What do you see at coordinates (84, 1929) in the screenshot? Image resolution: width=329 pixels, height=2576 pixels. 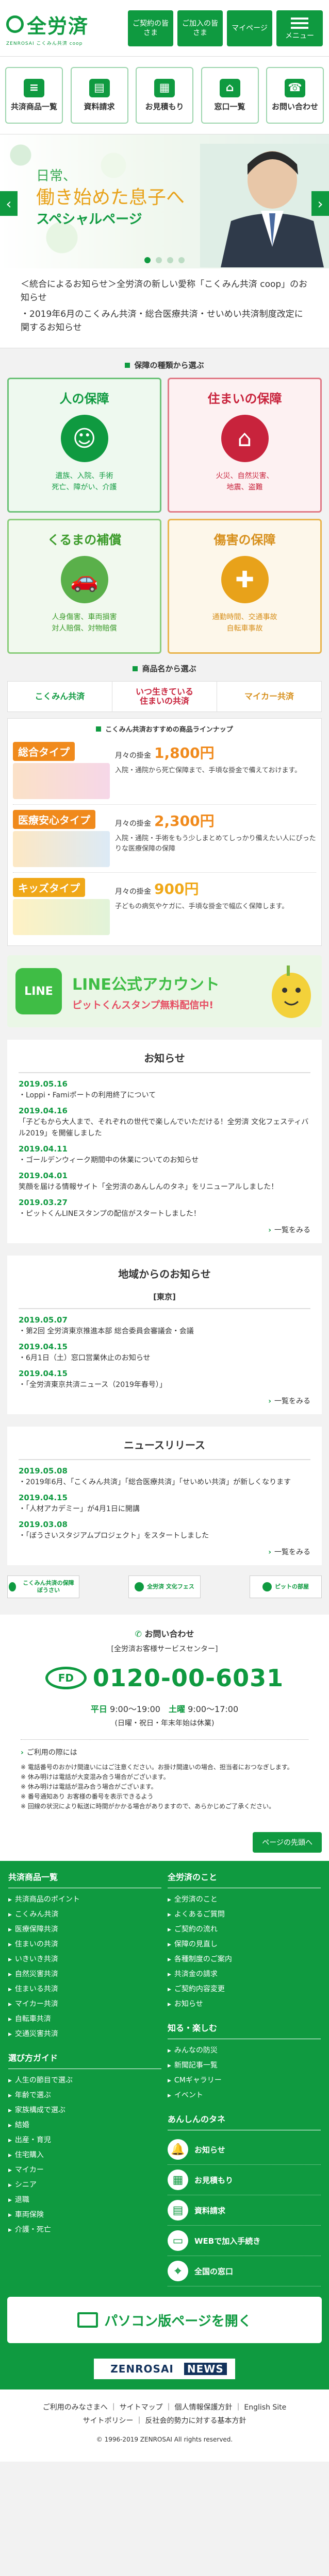 I see `sitemap-link: 医療保障共済` at bounding box center [84, 1929].